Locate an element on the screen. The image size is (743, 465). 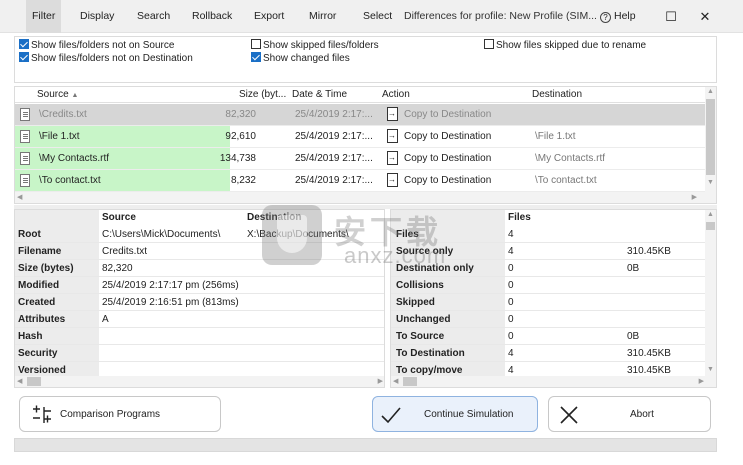
checkbox-skipped: Show skipped files/folders is located at coordinates (315, 45).